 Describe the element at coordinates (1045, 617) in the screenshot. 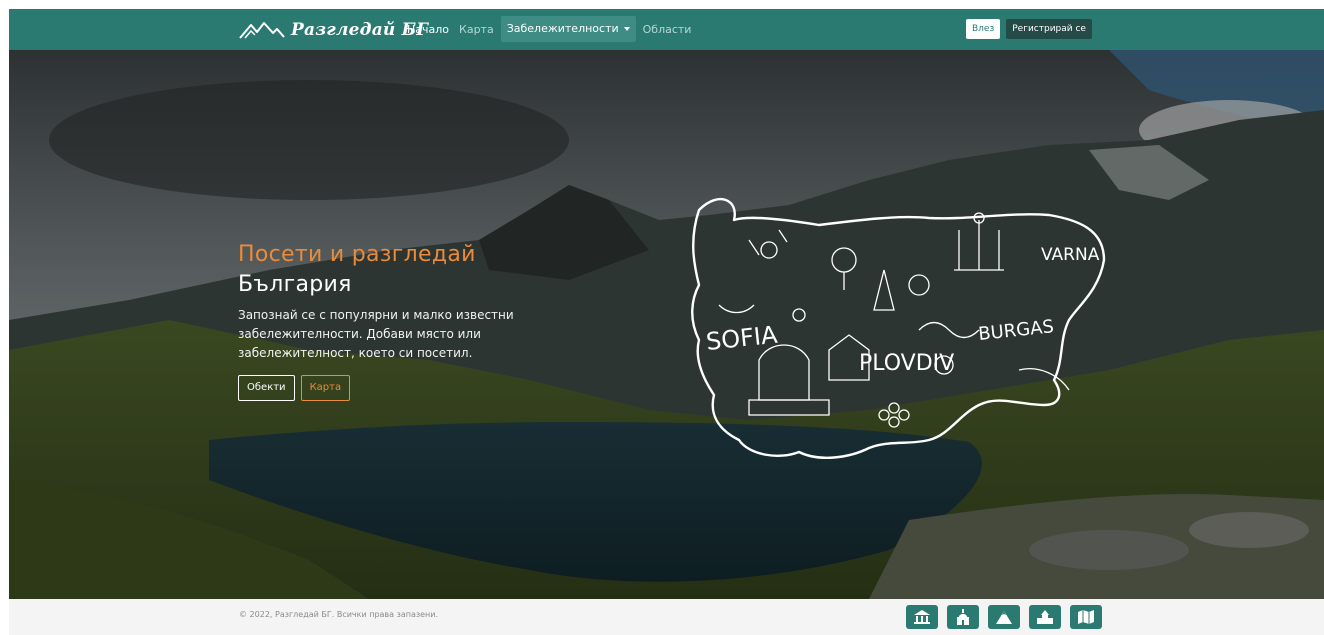

I see `monastery-icon` at that location.